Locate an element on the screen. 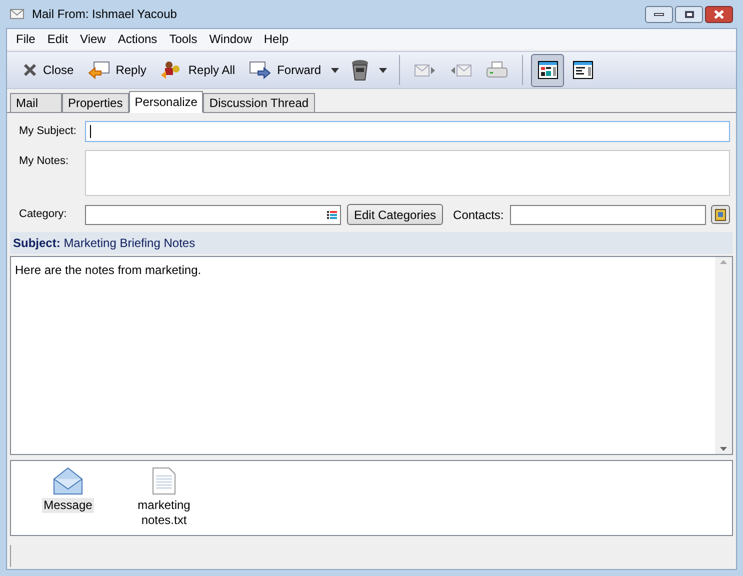  close-x-icon is located at coordinates (30, 70).